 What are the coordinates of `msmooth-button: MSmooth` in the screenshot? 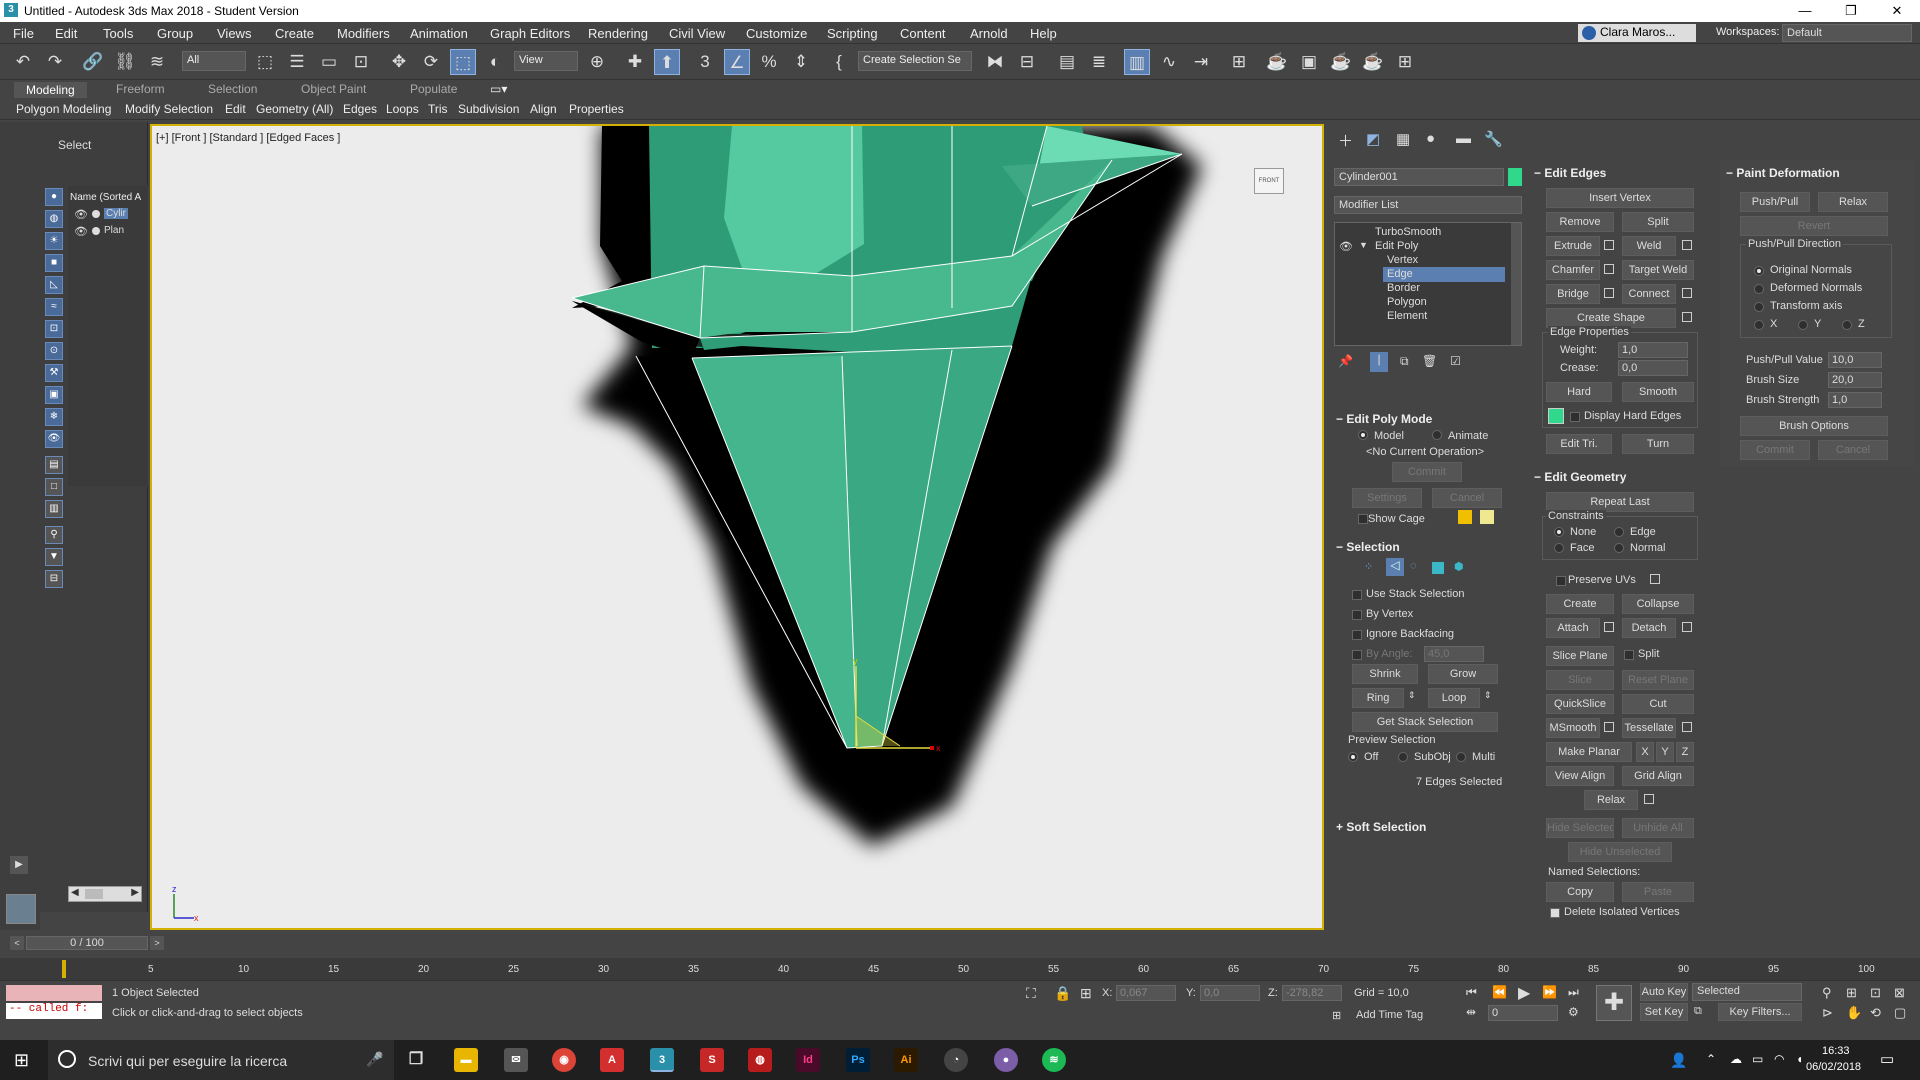 It's located at (1573, 728).